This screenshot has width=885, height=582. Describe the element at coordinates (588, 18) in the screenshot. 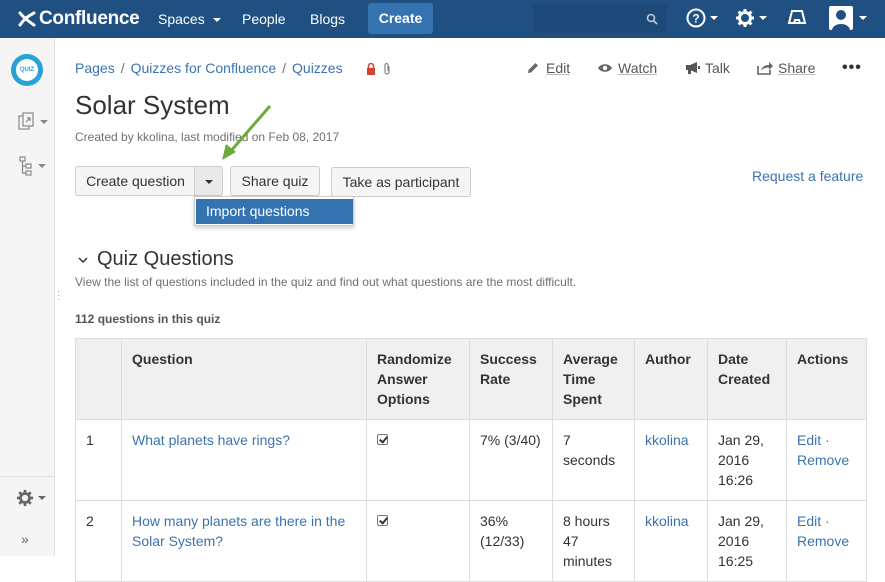

I see `search-input` at that location.